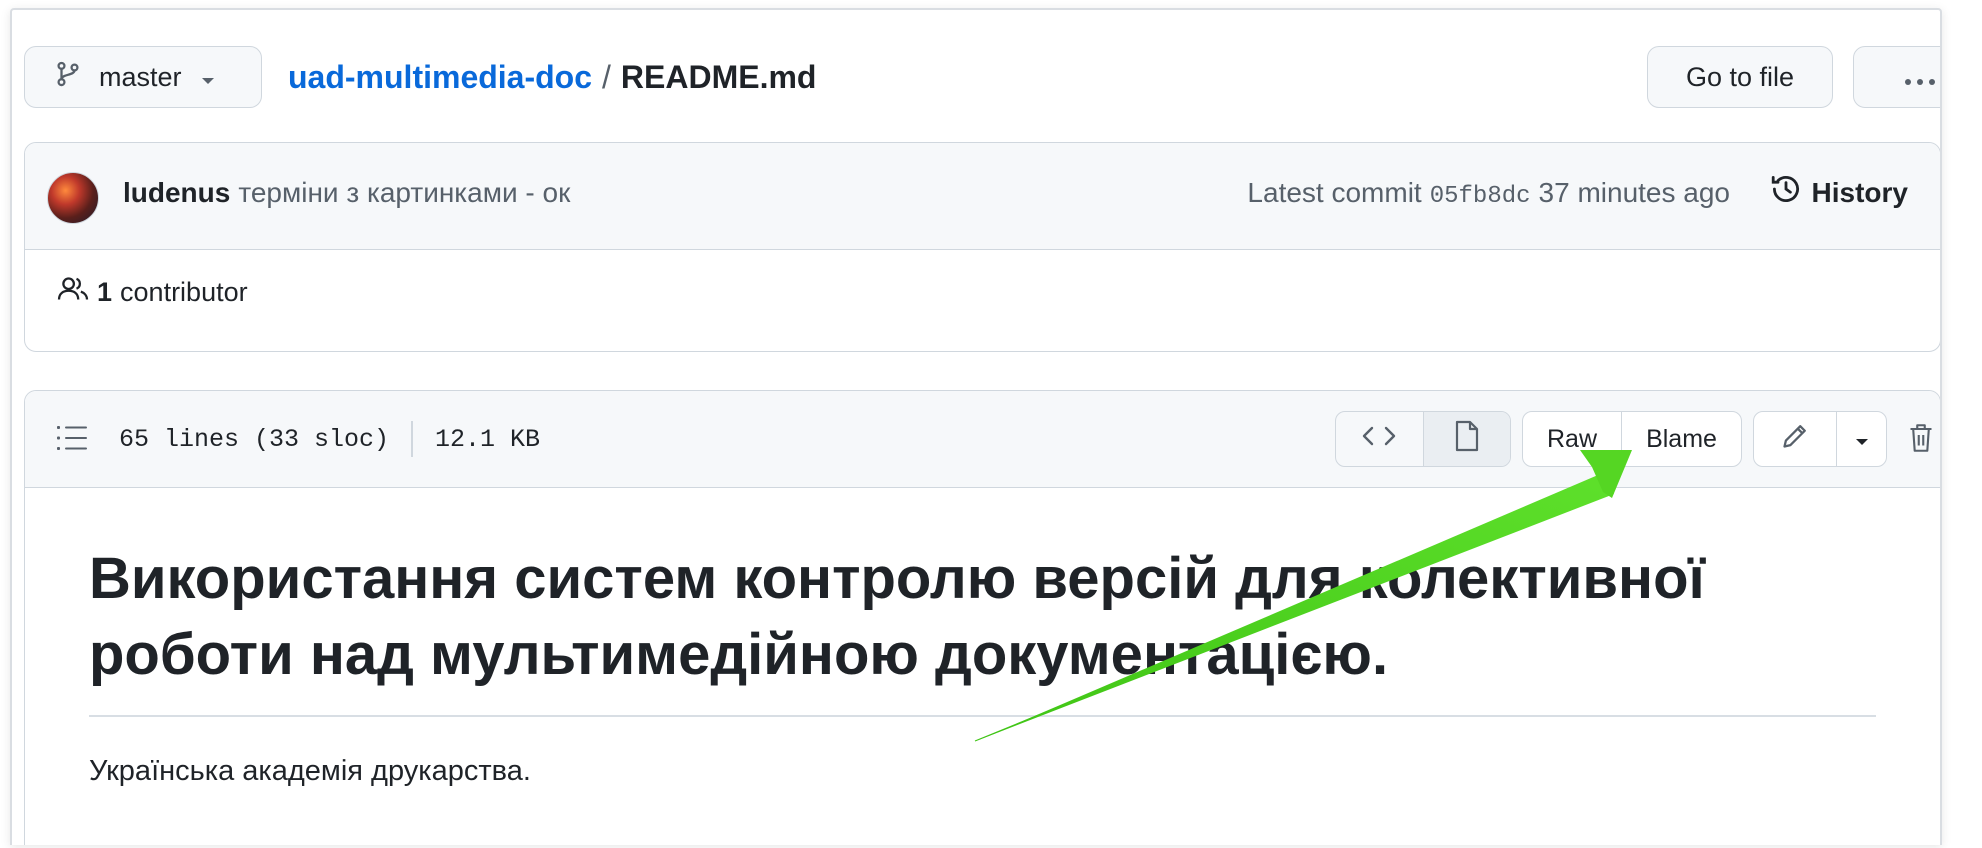  What do you see at coordinates (1859, 192) in the screenshot?
I see `history-label: History` at bounding box center [1859, 192].